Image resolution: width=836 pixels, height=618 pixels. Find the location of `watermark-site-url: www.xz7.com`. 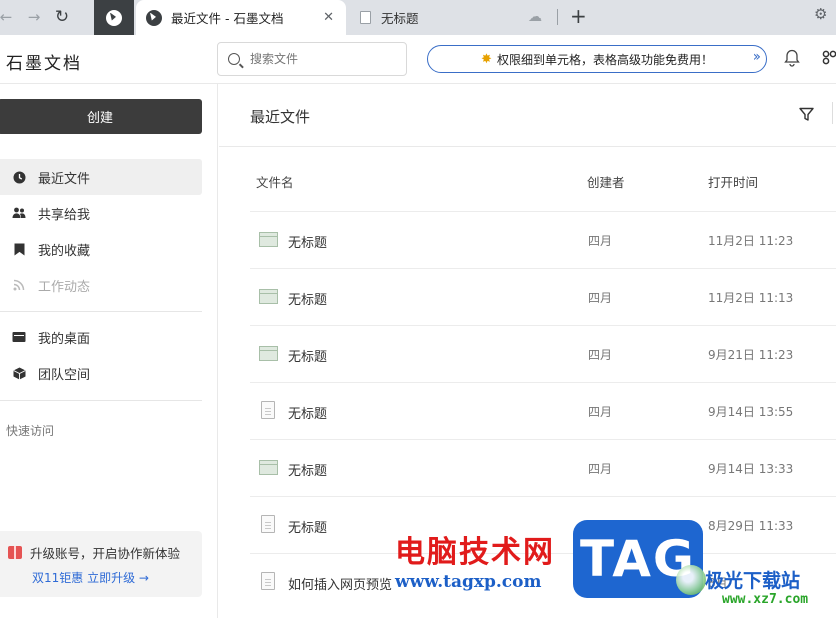

watermark-site-url: www.xz7.com is located at coordinates (765, 599).